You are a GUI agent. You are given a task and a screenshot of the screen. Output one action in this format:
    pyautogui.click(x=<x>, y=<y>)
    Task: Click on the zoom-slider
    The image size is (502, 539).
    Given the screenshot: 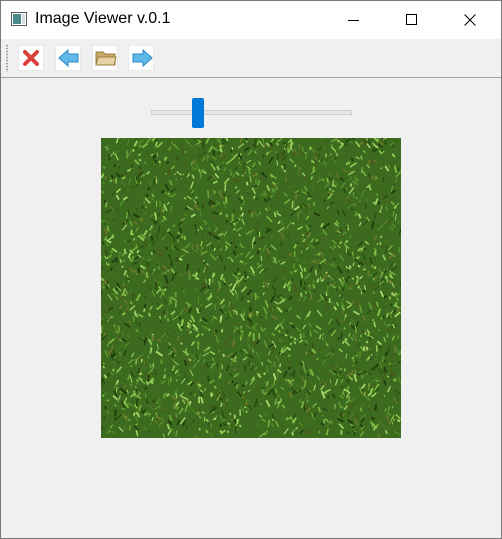 What is the action you would take?
    pyautogui.click(x=251, y=113)
    